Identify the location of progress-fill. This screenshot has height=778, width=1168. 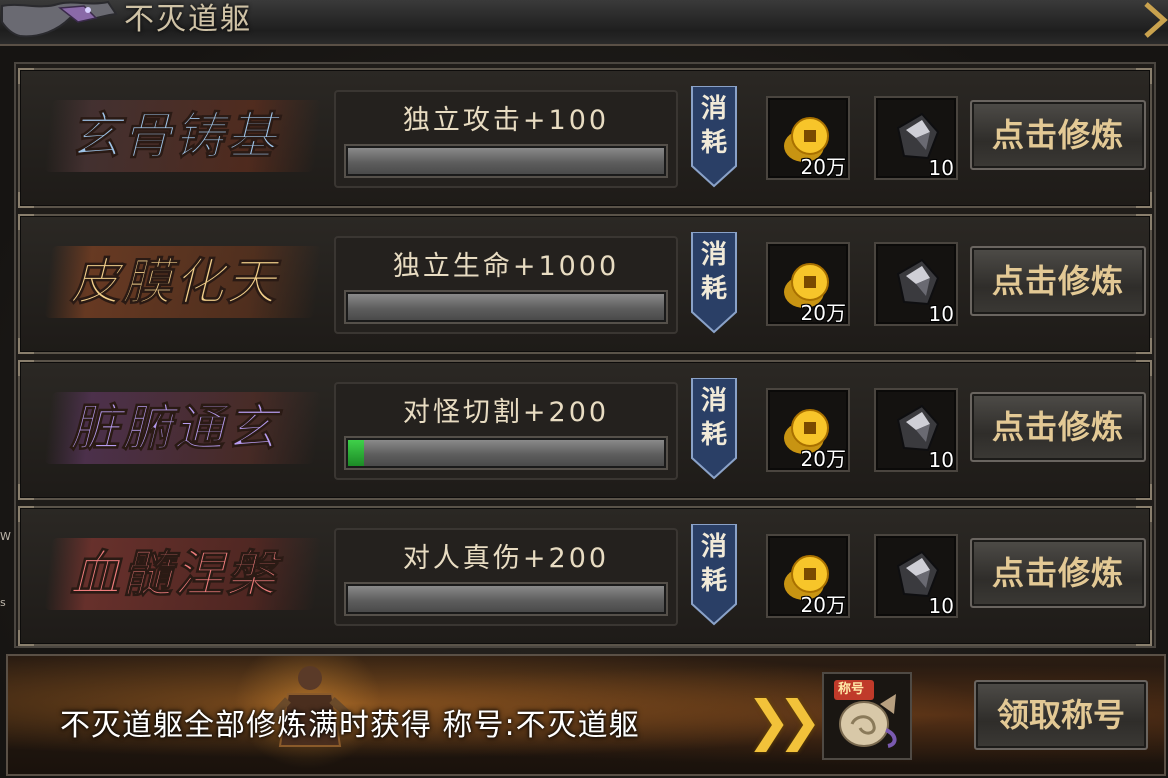
(356, 453).